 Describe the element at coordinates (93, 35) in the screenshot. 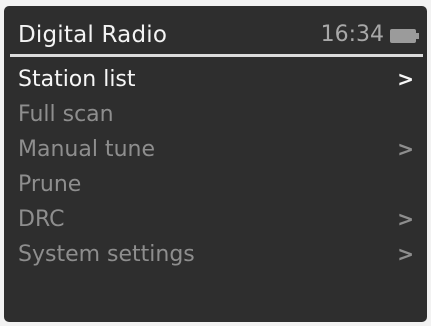

I see `screen-title: Digital Radio` at that location.